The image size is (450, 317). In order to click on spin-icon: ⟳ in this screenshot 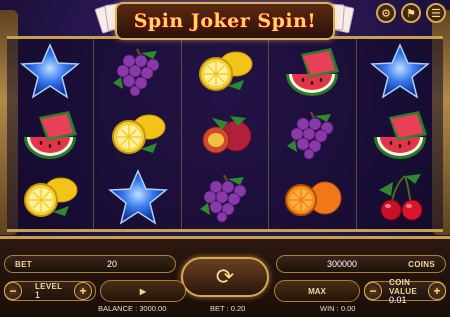, I will do `click(225, 276)`.